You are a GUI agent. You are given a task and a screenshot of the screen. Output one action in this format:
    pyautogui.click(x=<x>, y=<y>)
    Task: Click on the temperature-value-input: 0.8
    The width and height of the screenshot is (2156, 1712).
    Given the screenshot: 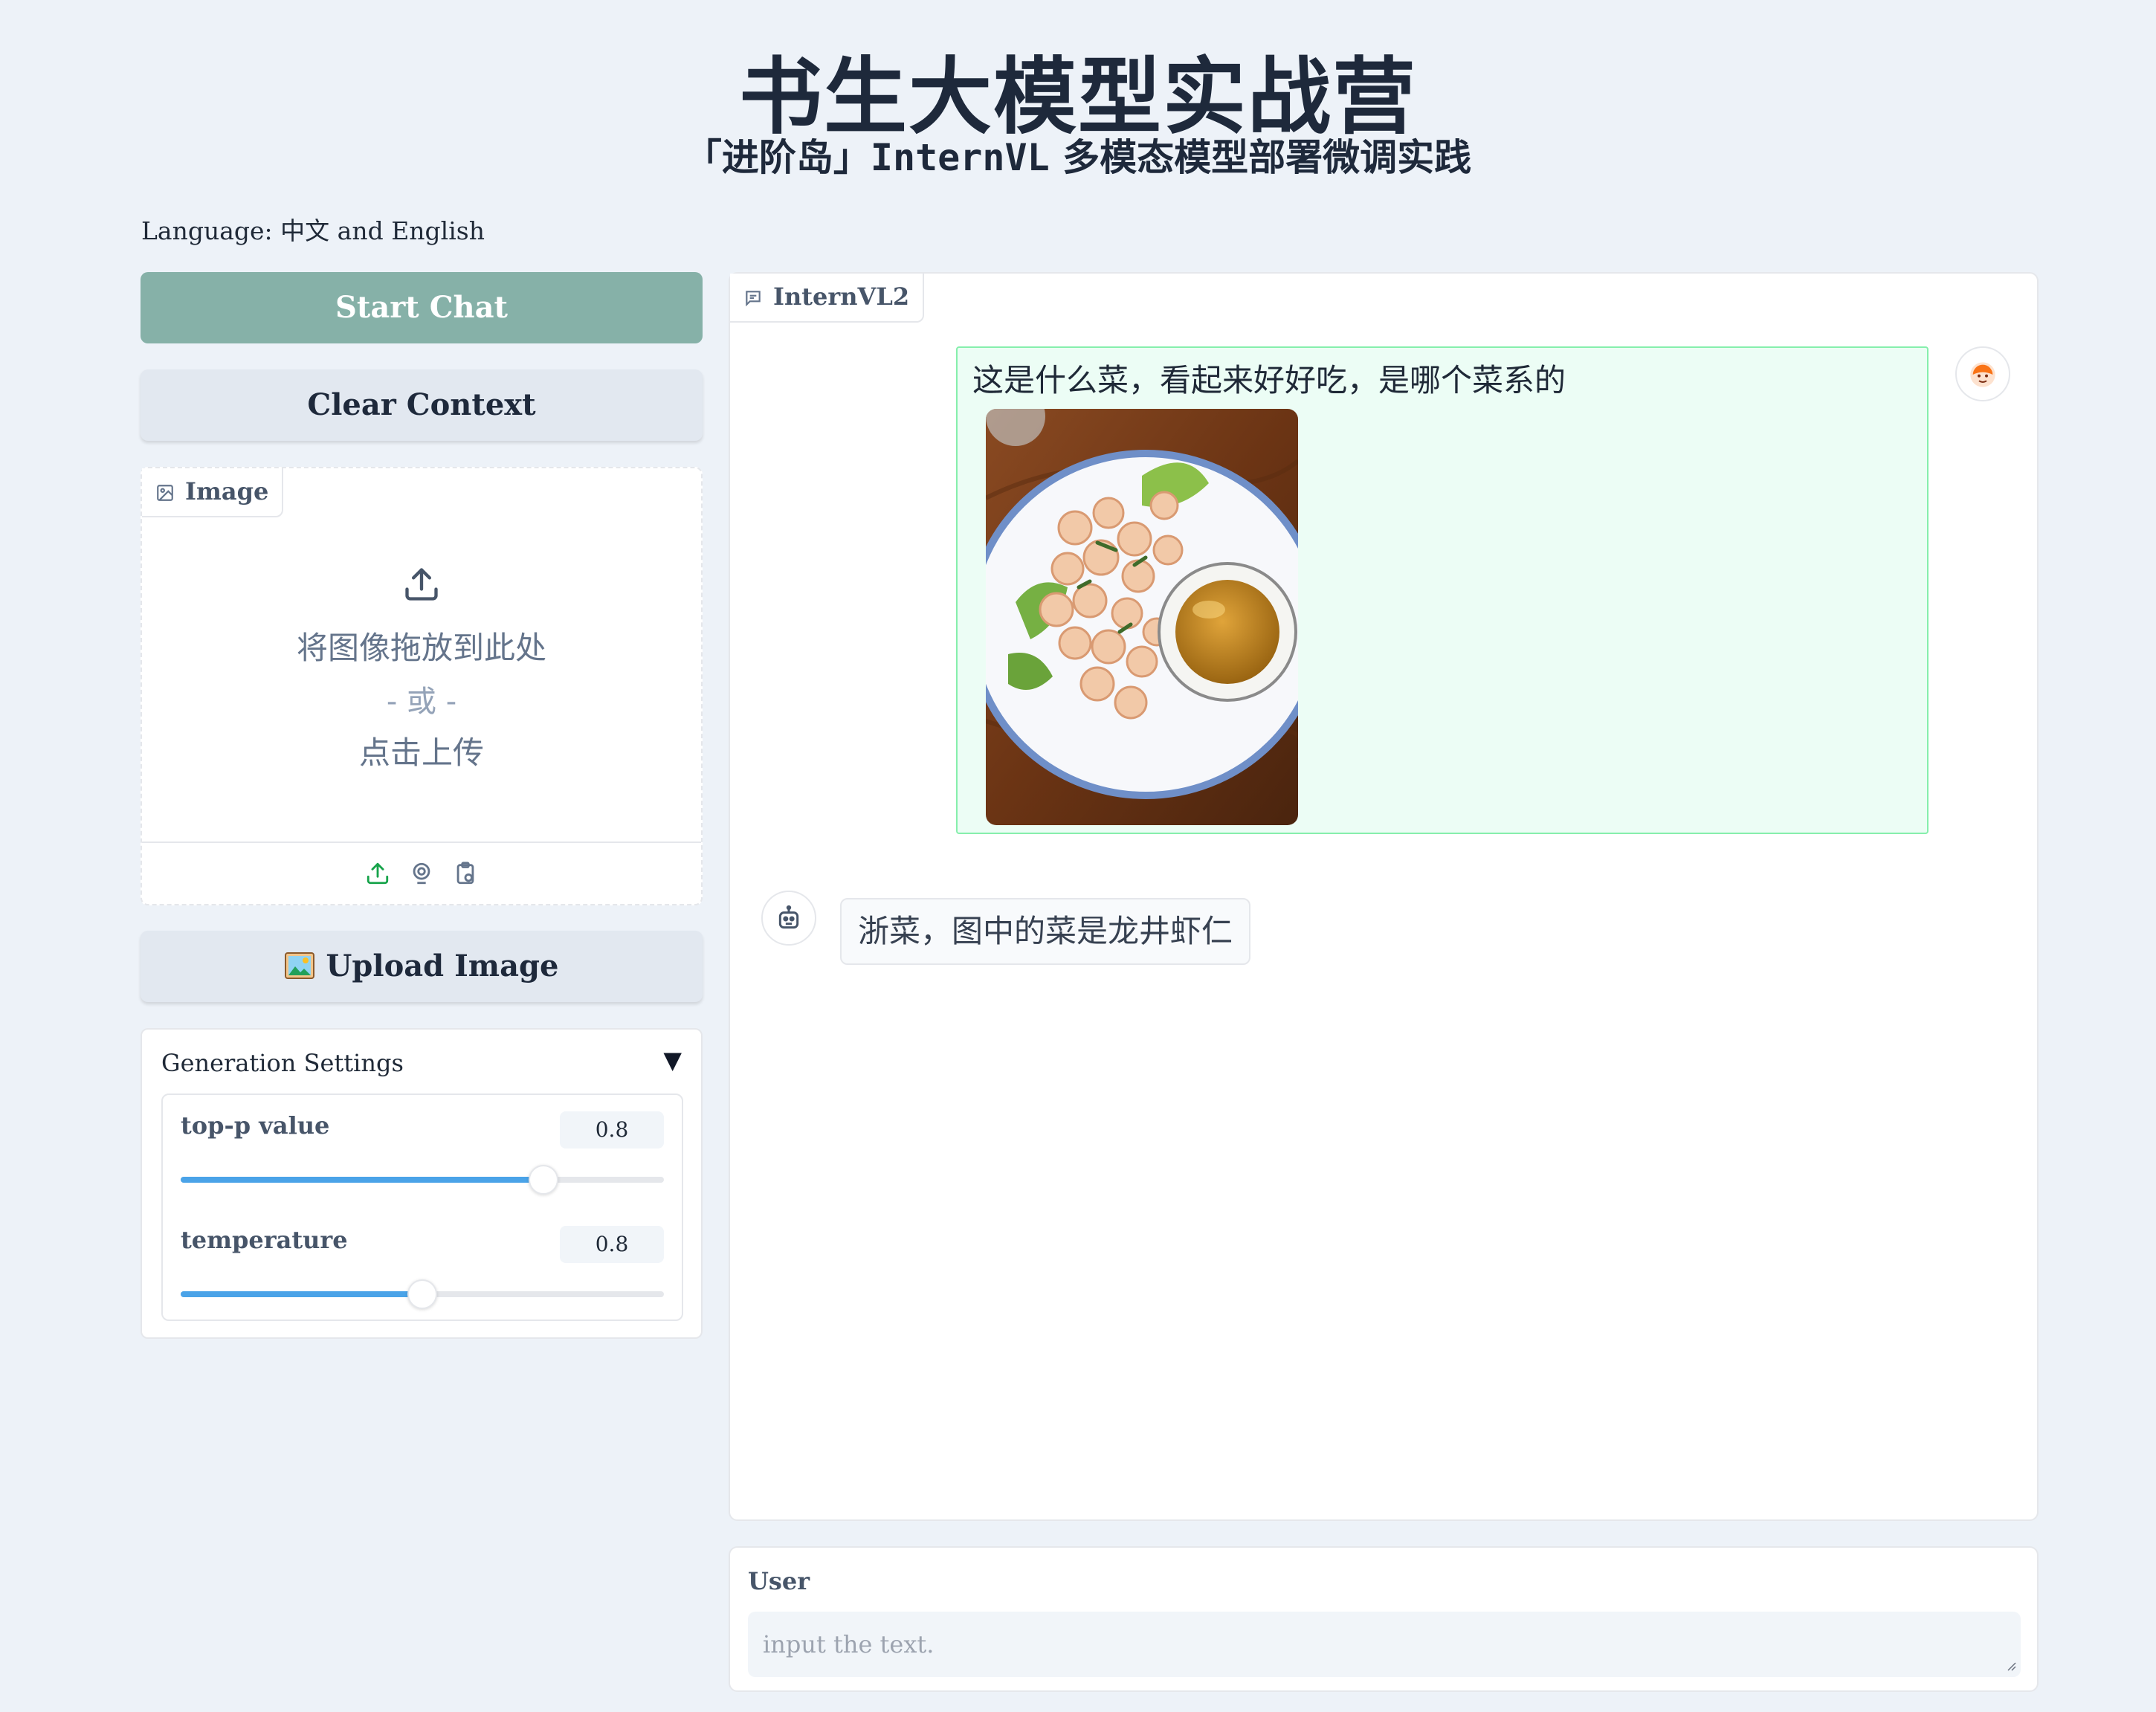 What is the action you would take?
    pyautogui.click(x=612, y=1244)
    